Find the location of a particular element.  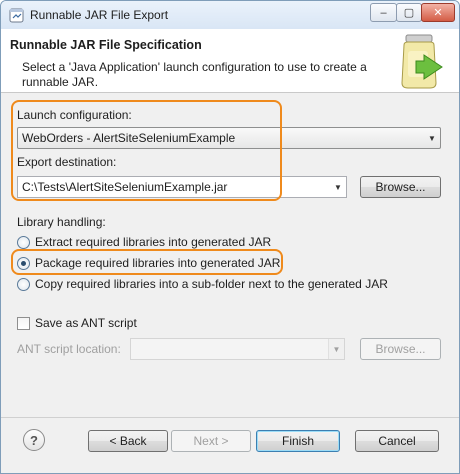

help-button: ? is located at coordinates (34, 440).